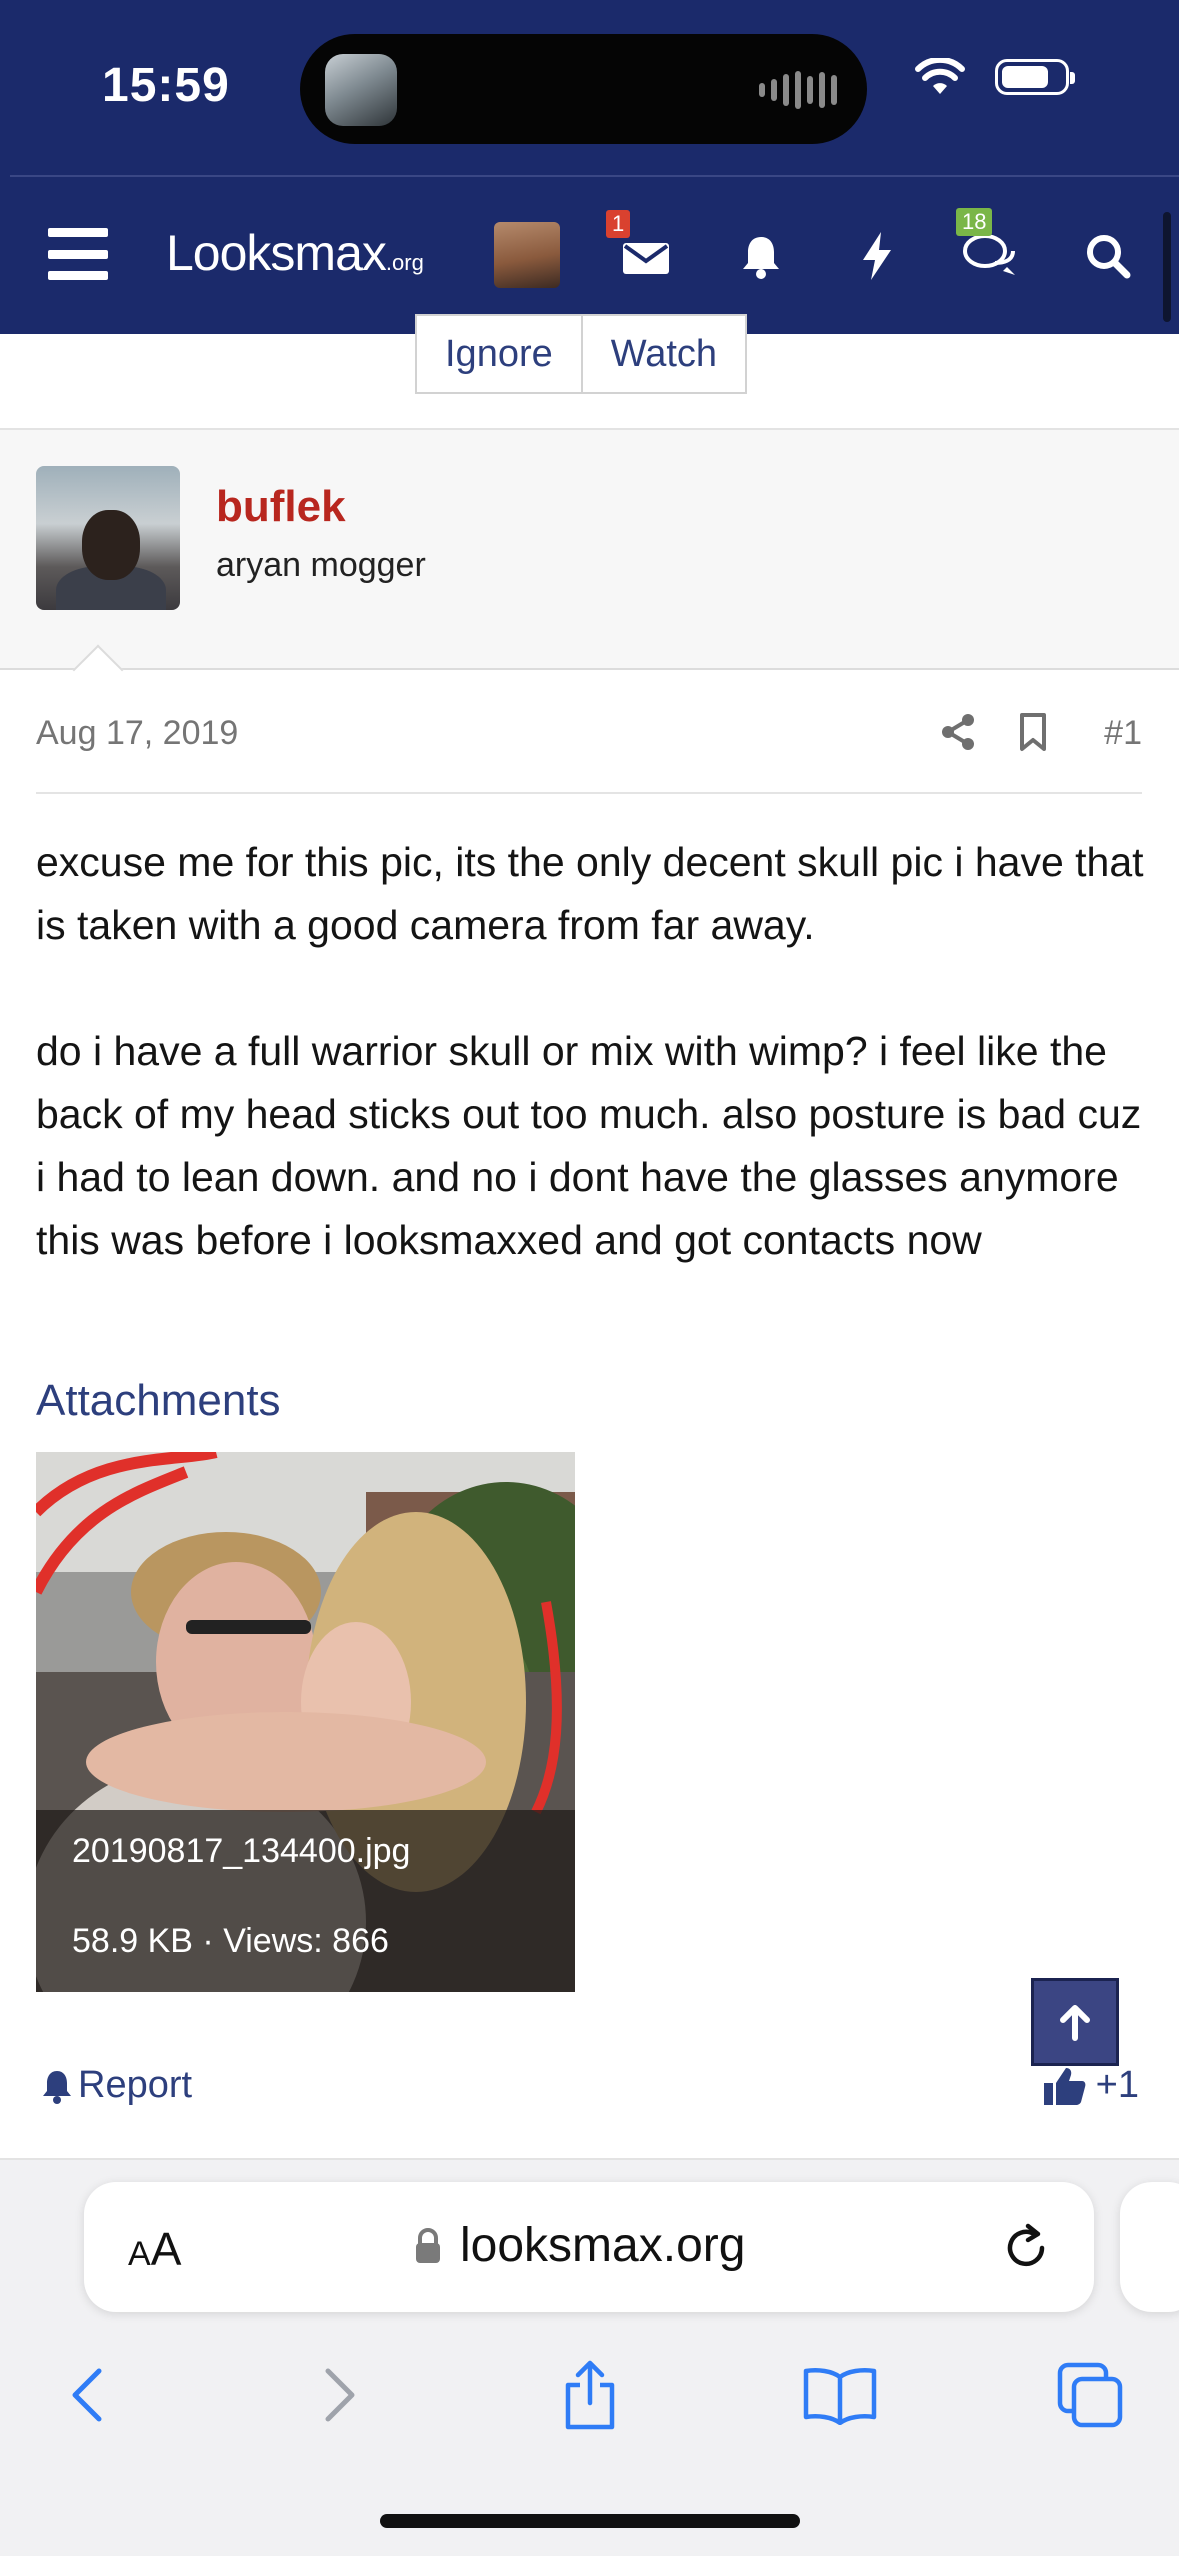 The height and width of the screenshot is (2556, 1179). I want to click on post-username: buflek, so click(281, 507).